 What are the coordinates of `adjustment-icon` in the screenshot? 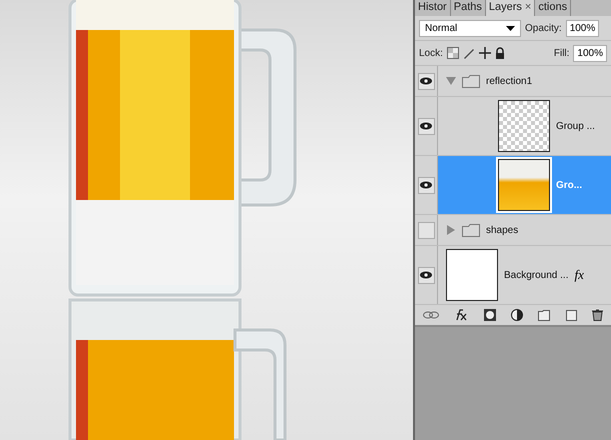 It's located at (516, 315).